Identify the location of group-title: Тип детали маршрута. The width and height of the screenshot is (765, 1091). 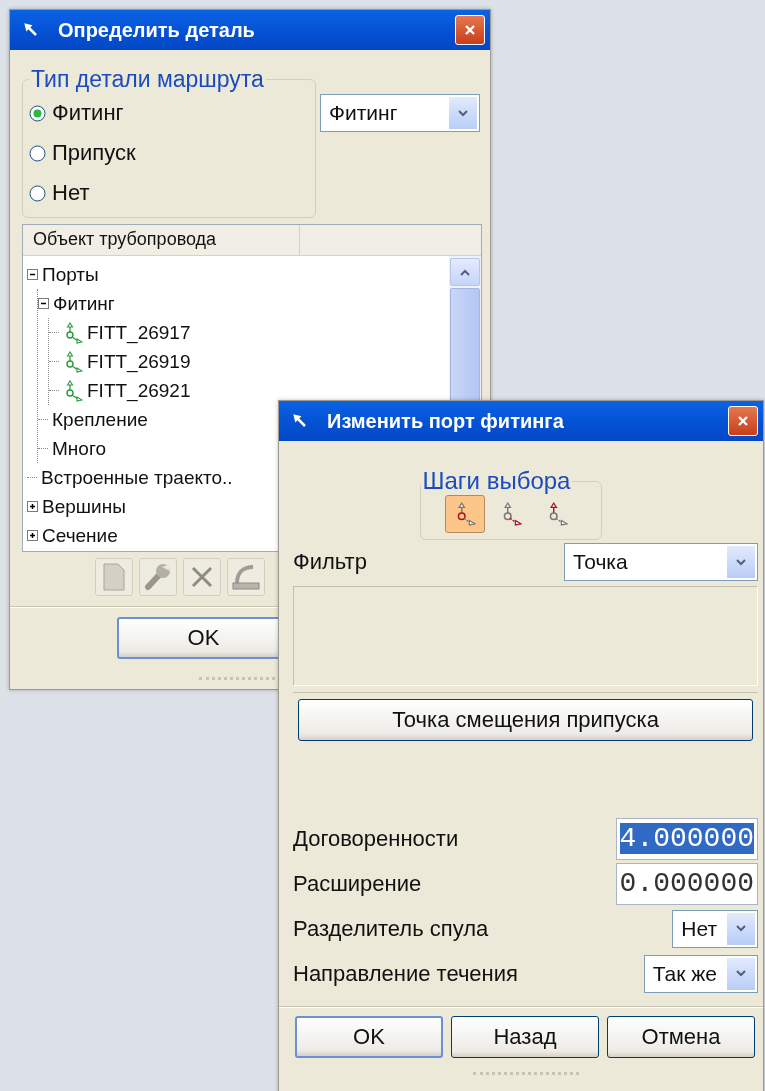
(147, 79).